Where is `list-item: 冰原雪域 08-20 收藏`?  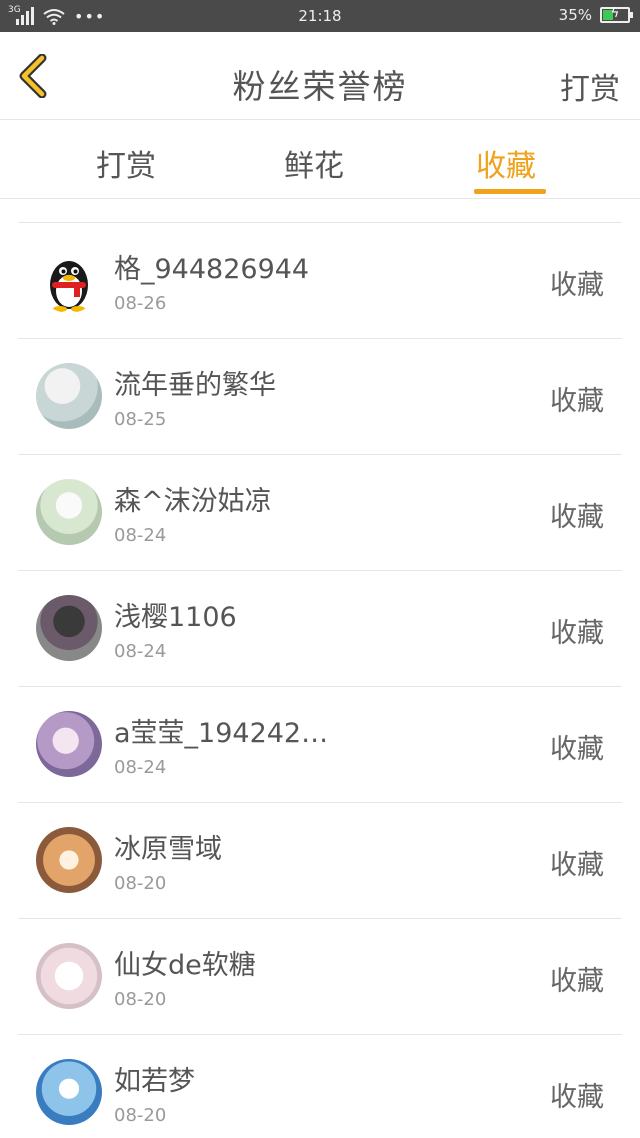
list-item: 冰原雪域 08-20 收藏 is located at coordinates (320, 861).